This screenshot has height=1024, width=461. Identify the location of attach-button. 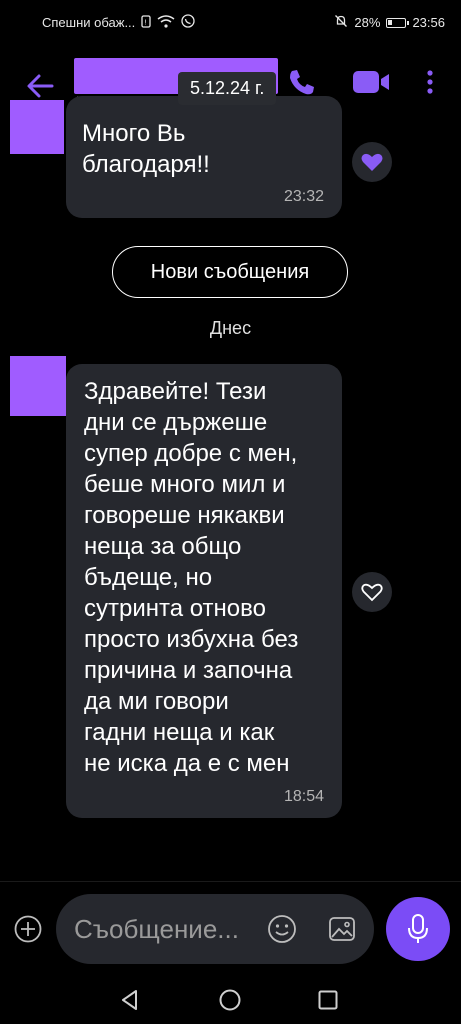
(28, 929).